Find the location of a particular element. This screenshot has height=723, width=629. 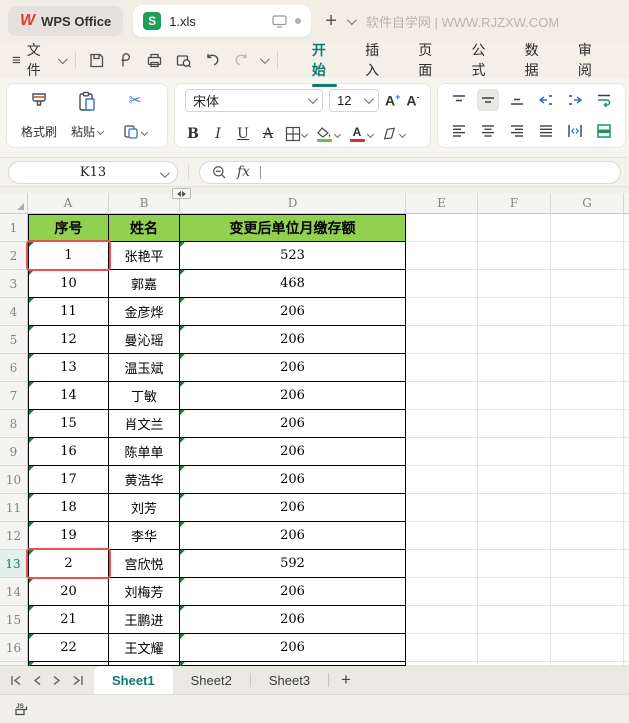

cell-G2 is located at coordinates (587, 256).